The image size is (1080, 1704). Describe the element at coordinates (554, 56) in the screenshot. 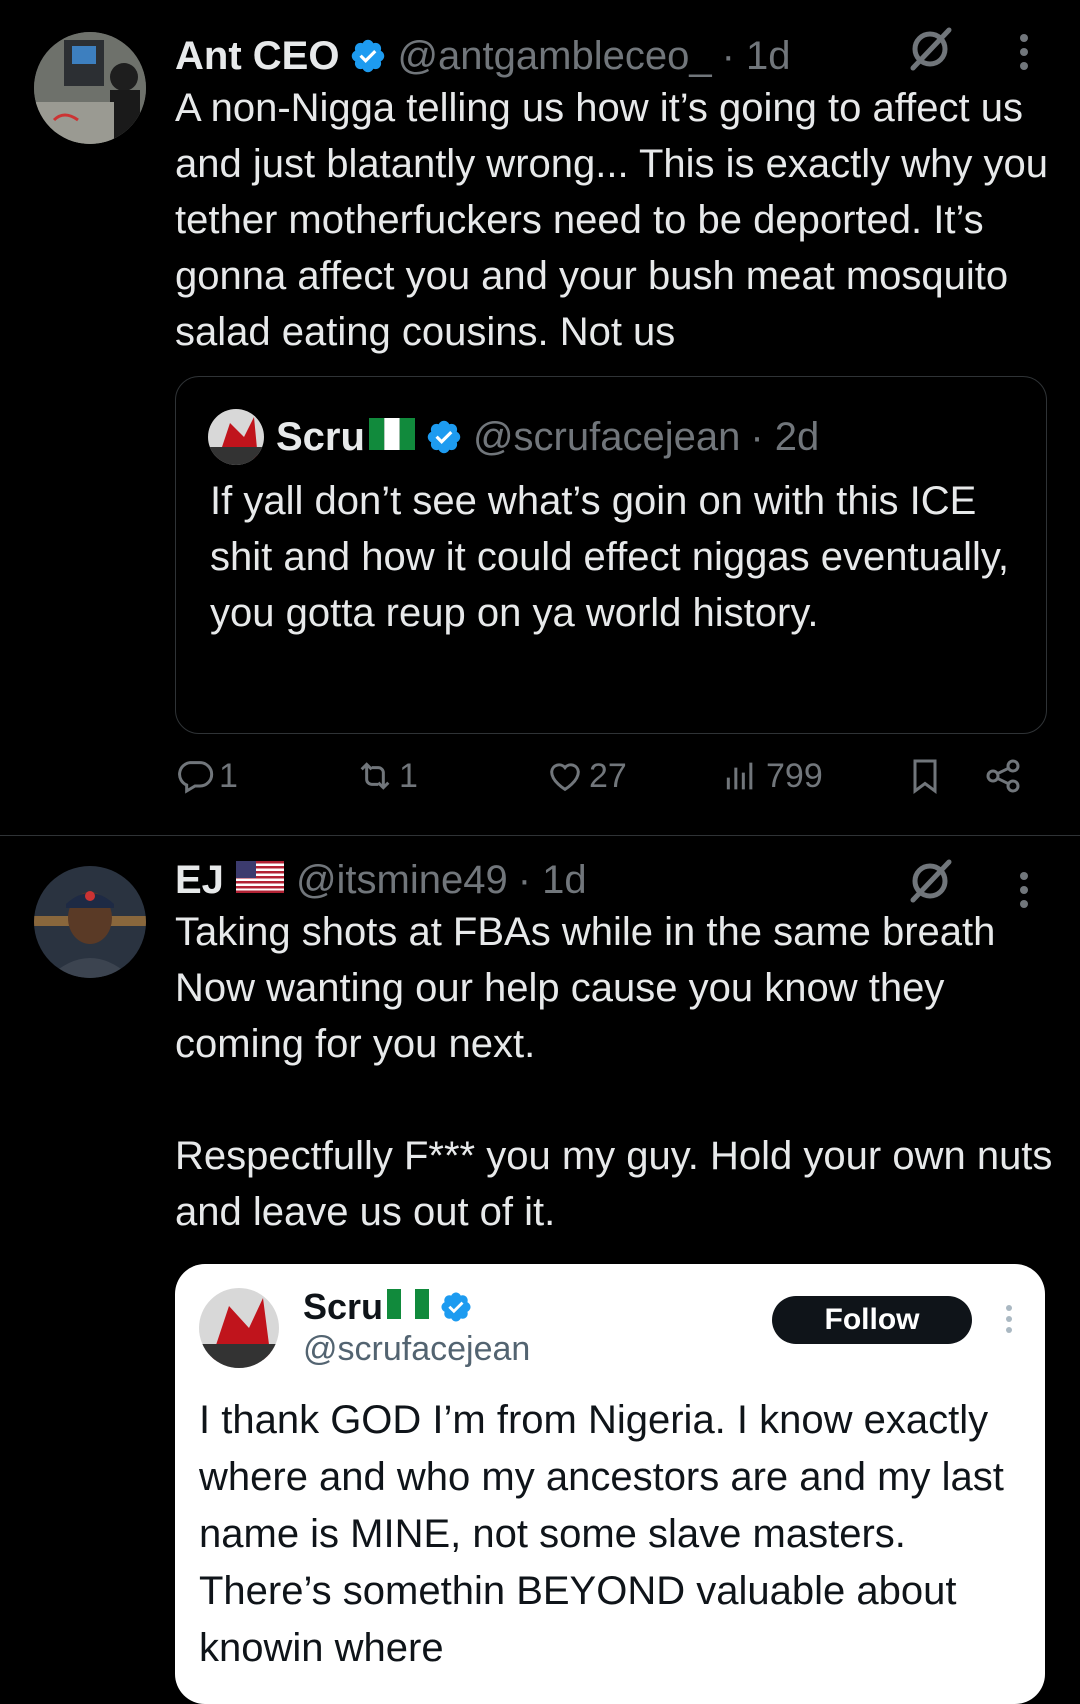

I see `handle: @antgambleceo_` at that location.